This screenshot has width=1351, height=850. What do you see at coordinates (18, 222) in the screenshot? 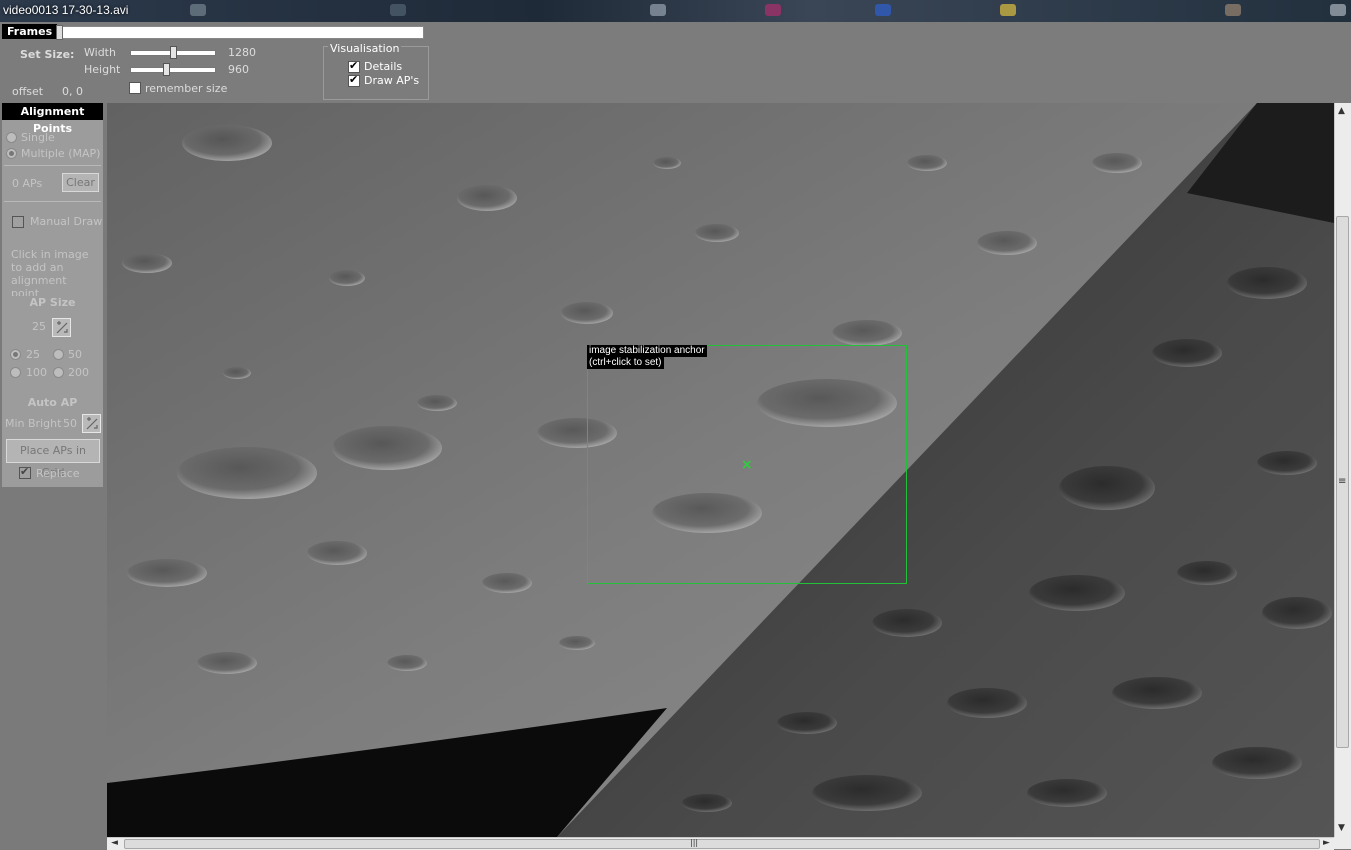
I see `manual-draw-checkbox` at bounding box center [18, 222].